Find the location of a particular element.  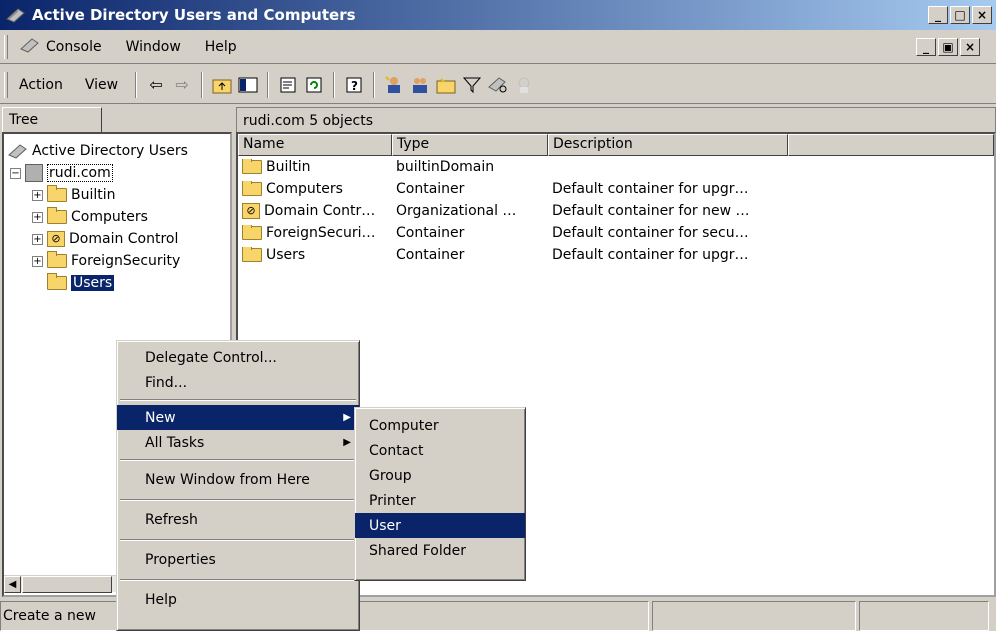

tree-item-foreignsecurity: + ForeignSecurity is located at coordinates (106, 261).